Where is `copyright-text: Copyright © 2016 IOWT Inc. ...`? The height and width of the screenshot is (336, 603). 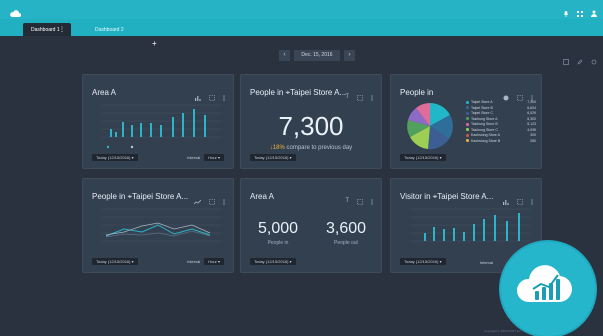
copyright-text: Copyright © 2016 IOWT Inc. ... is located at coordinates (504, 331).